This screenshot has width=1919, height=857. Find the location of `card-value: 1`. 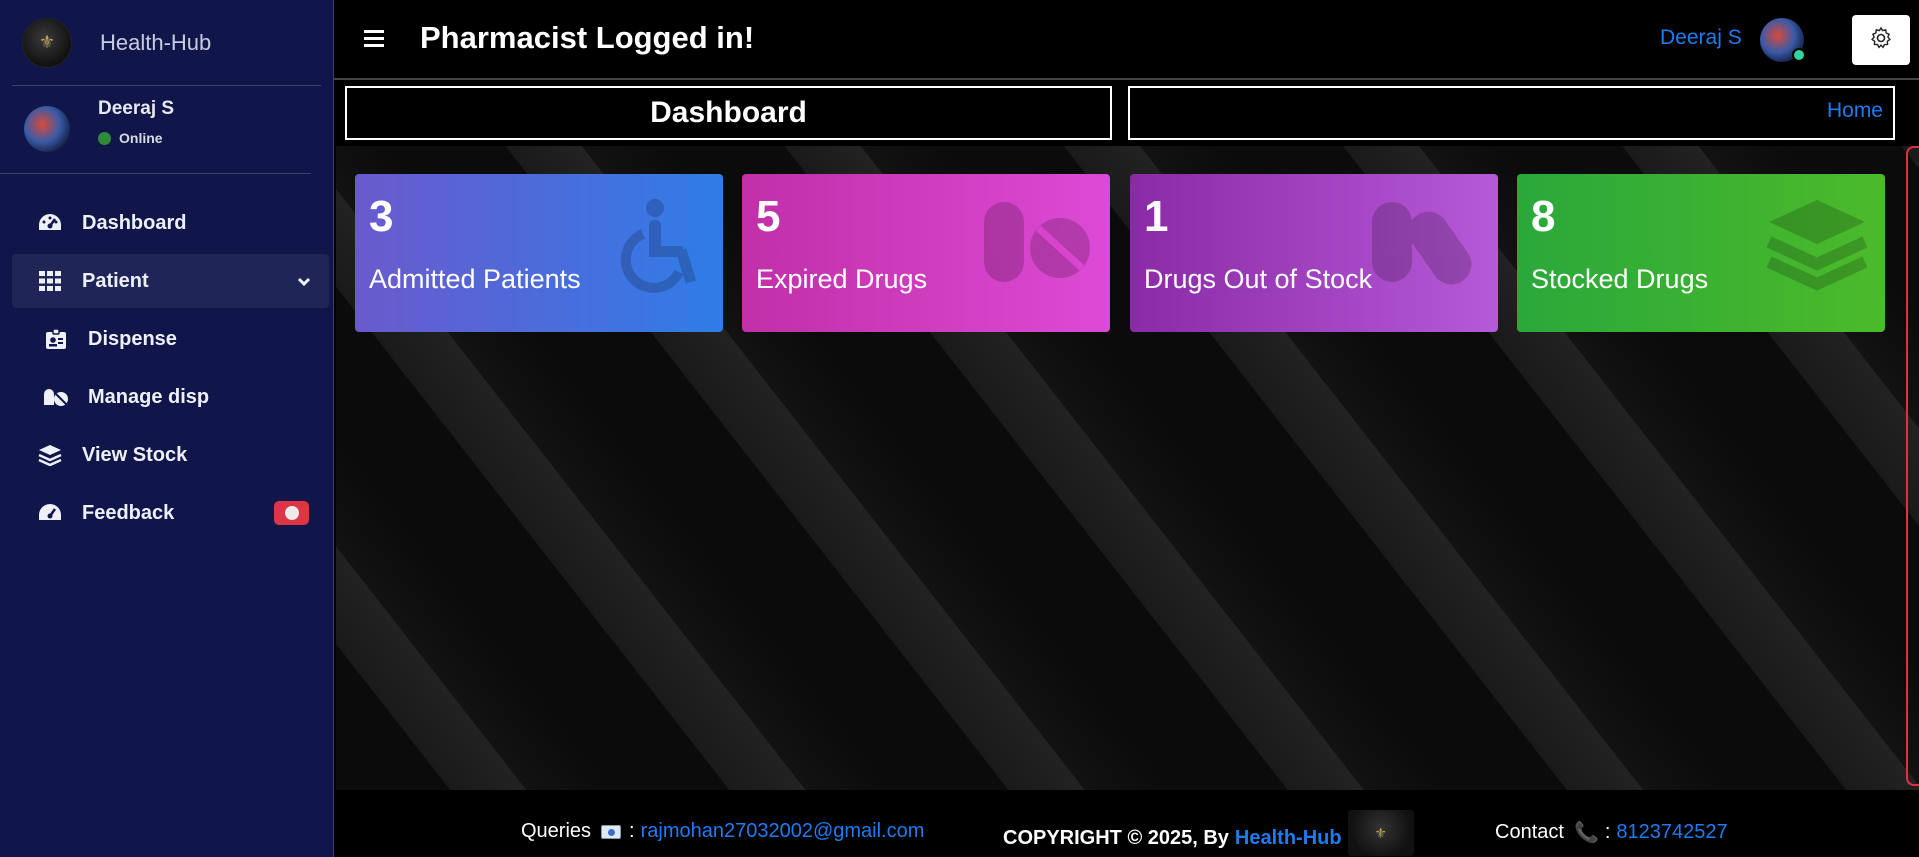

card-value: 1 is located at coordinates (1156, 216).